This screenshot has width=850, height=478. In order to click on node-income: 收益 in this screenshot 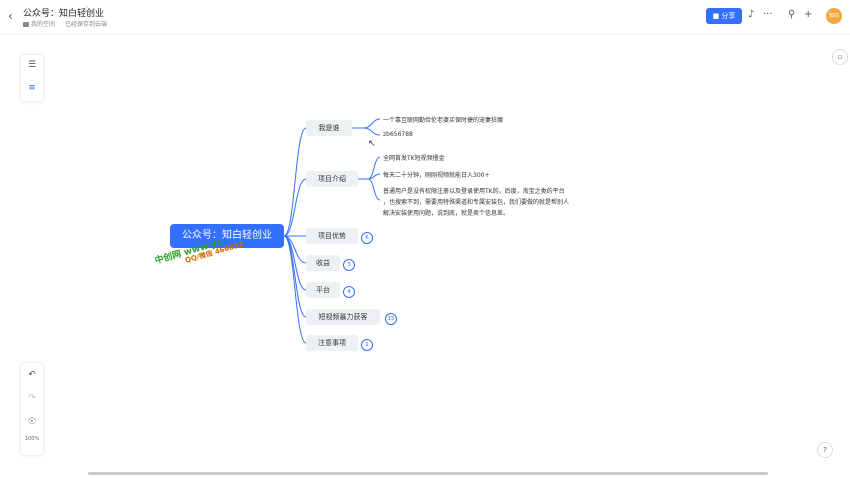, I will do `click(323, 263)`.